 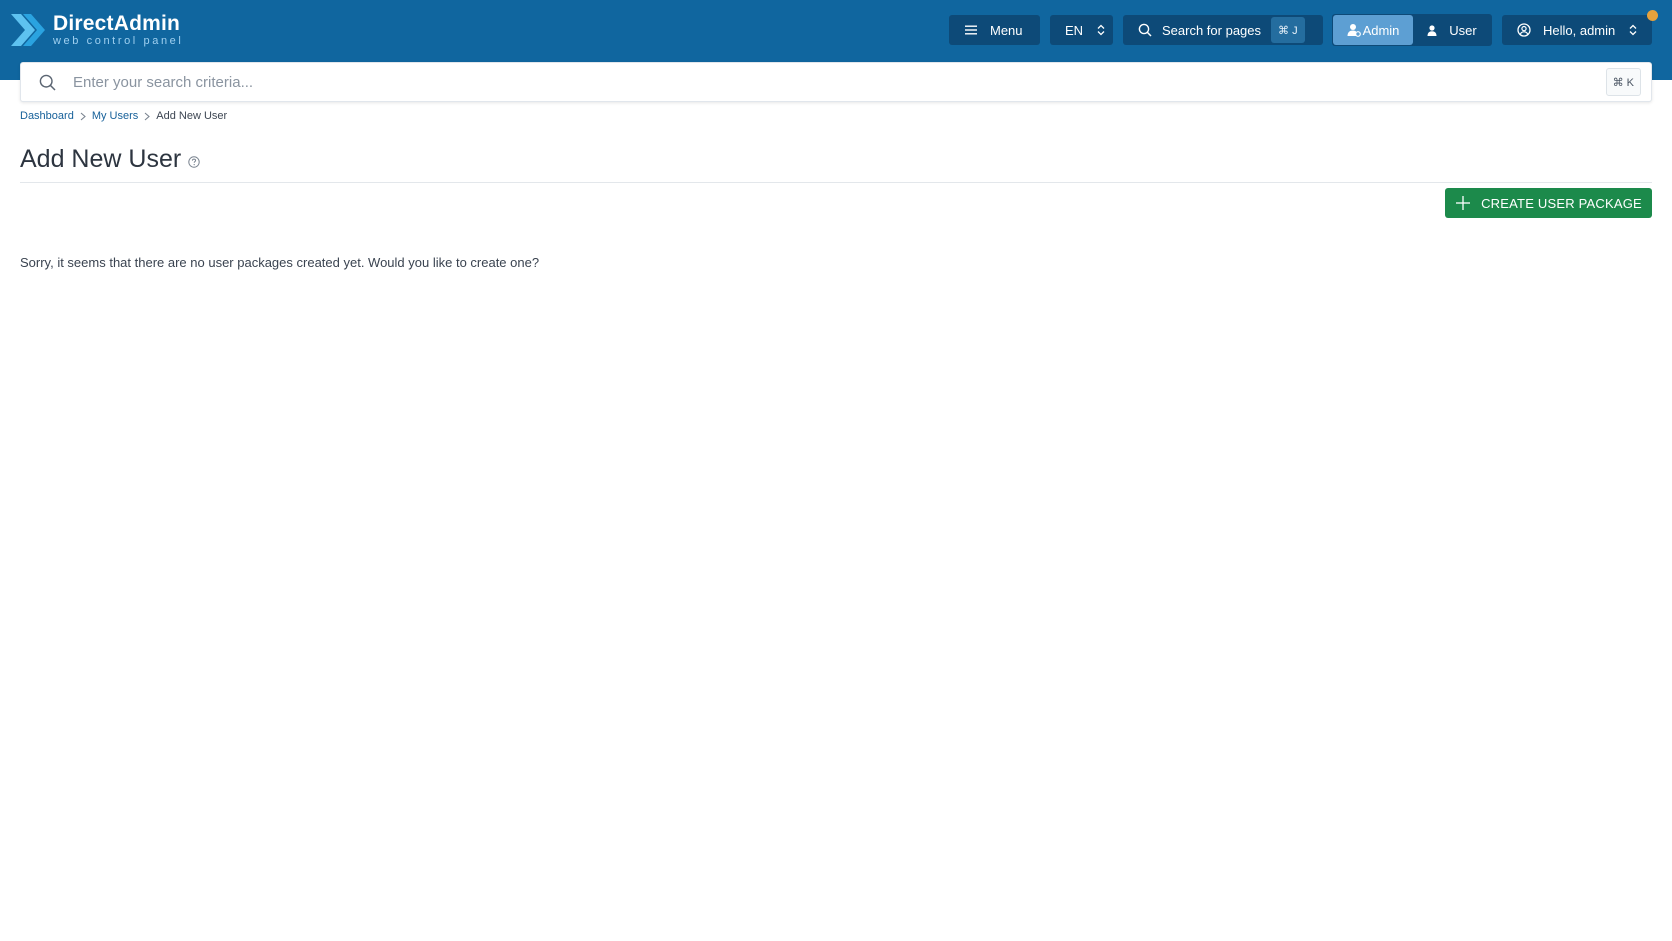 I want to click on search-pages-label: Search for pages, so click(x=1212, y=30).